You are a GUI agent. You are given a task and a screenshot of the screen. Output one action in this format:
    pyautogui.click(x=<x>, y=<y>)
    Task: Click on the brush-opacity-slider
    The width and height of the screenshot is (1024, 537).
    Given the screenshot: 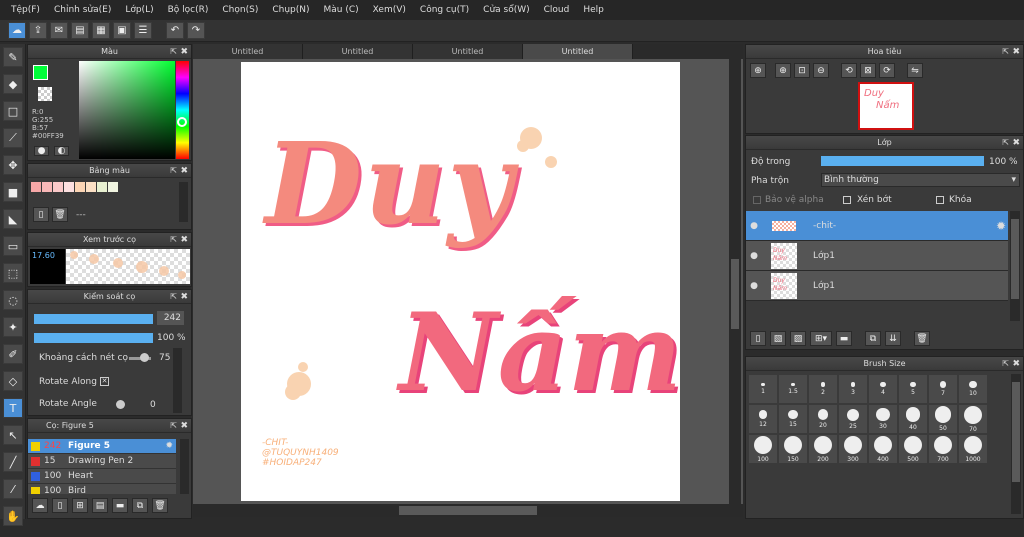 What is the action you would take?
    pyautogui.click(x=93, y=338)
    